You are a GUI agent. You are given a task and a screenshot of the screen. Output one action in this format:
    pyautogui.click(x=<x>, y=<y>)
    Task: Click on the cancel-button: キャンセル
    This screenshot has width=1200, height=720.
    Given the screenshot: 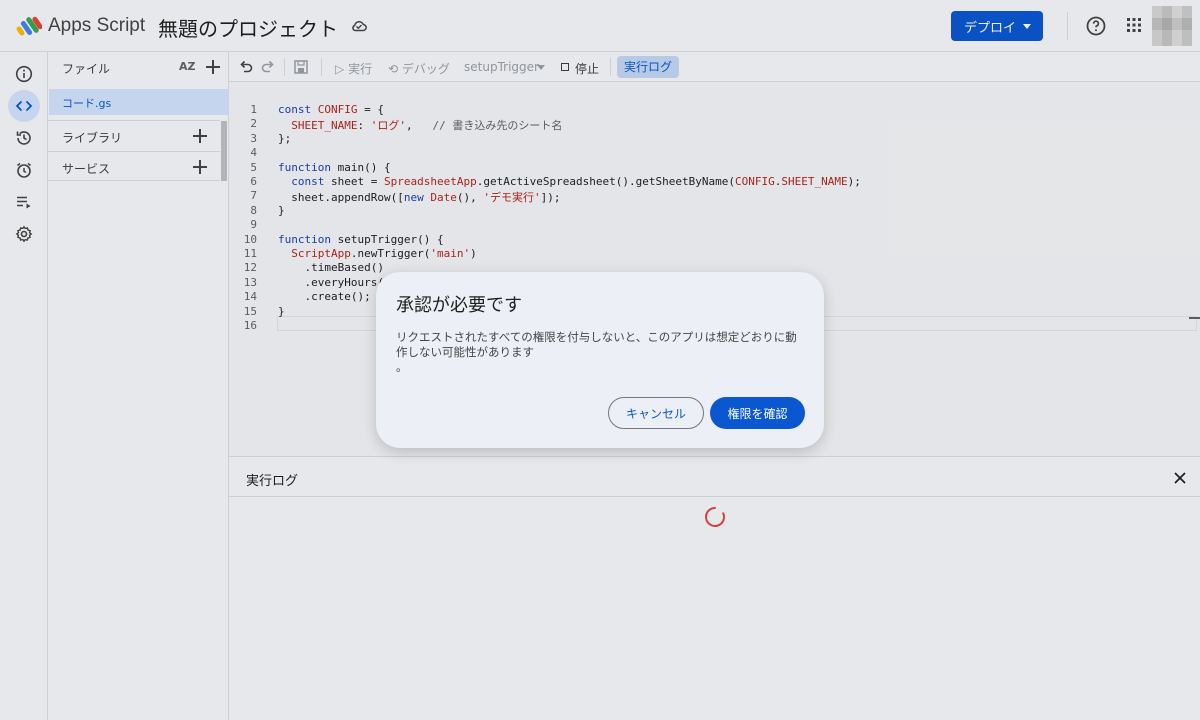 What is the action you would take?
    pyautogui.click(x=656, y=413)
    